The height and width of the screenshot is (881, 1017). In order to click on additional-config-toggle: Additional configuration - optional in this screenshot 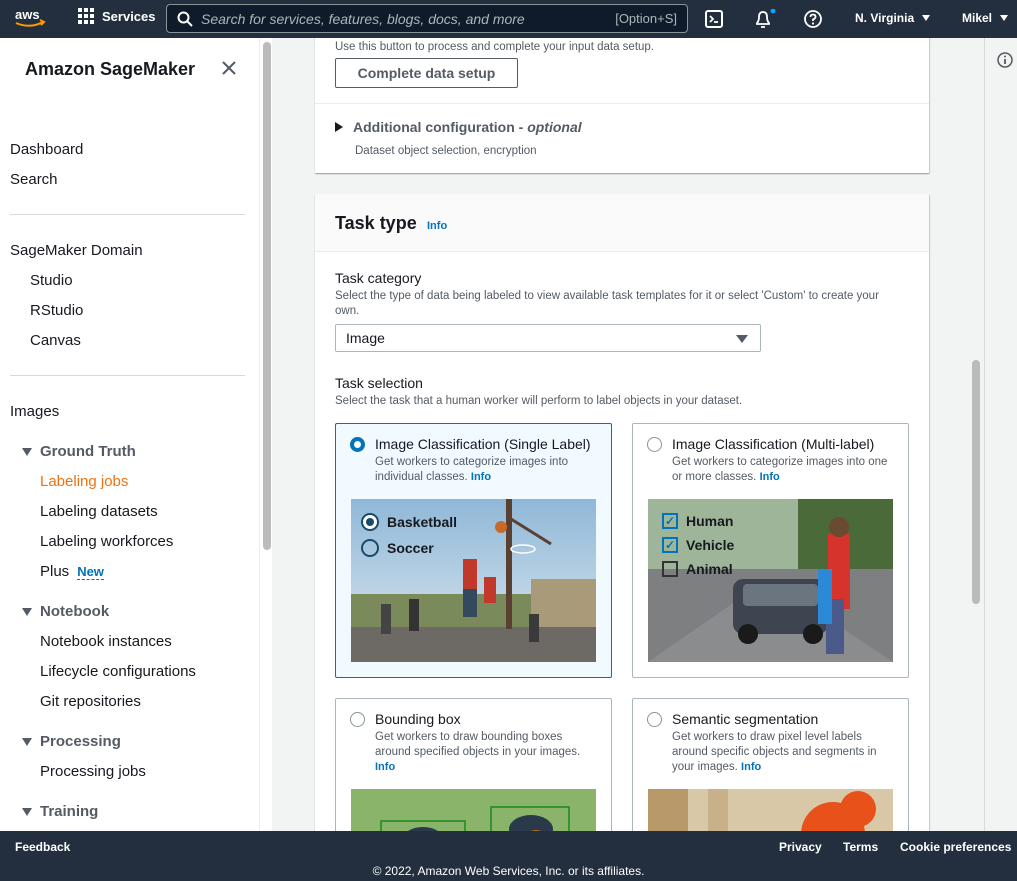, I will do `click(458, 127)`.